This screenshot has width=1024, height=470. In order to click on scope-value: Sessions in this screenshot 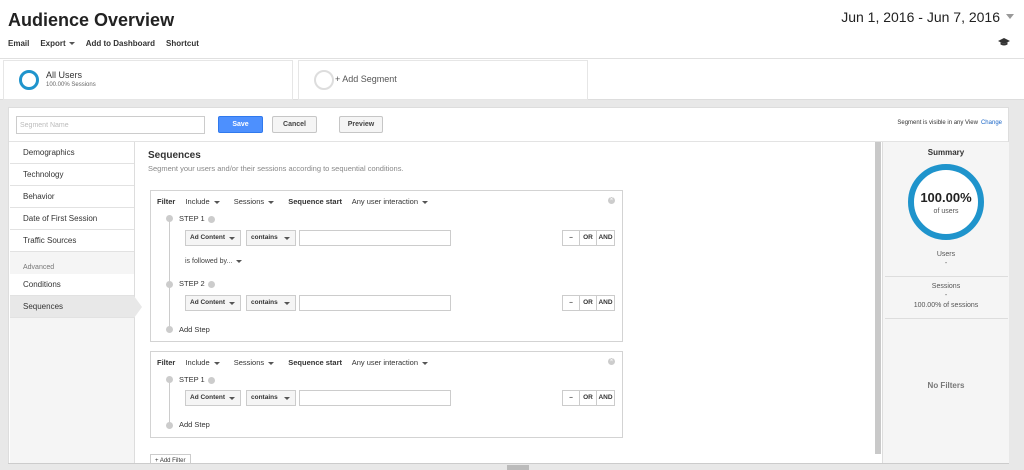, I will do `click(249, 201)`.